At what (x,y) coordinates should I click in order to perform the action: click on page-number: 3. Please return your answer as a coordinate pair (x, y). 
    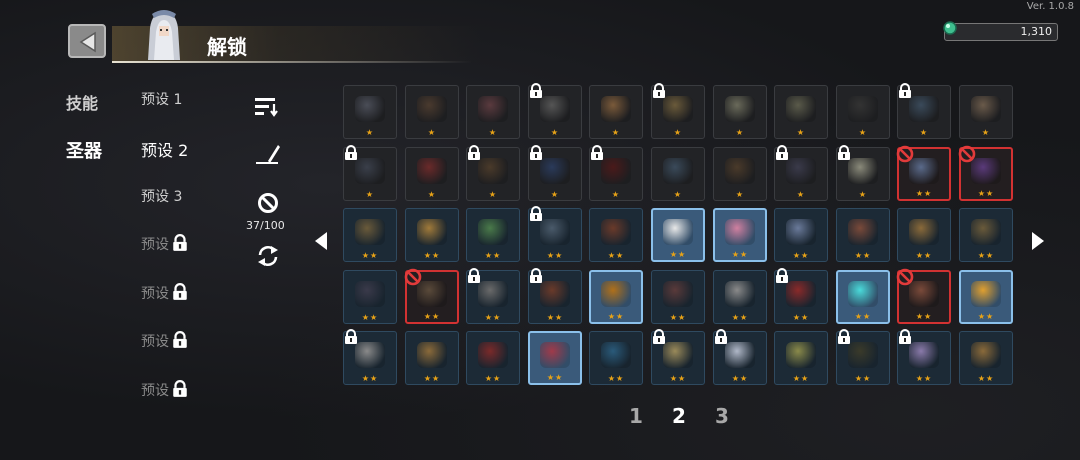
    Looking at the image, I should click on (722, 416).